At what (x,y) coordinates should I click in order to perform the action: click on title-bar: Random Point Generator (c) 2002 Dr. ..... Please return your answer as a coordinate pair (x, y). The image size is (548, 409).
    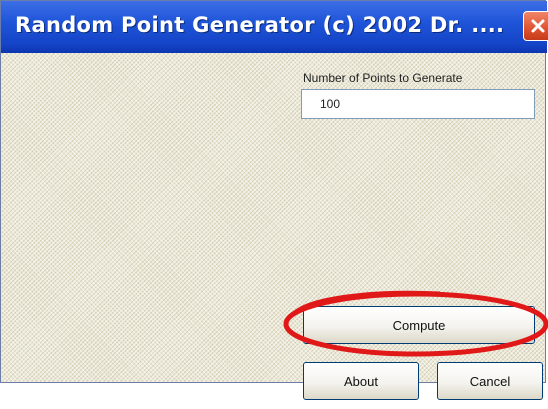
    Looking at the image, I should click on (274, 27).